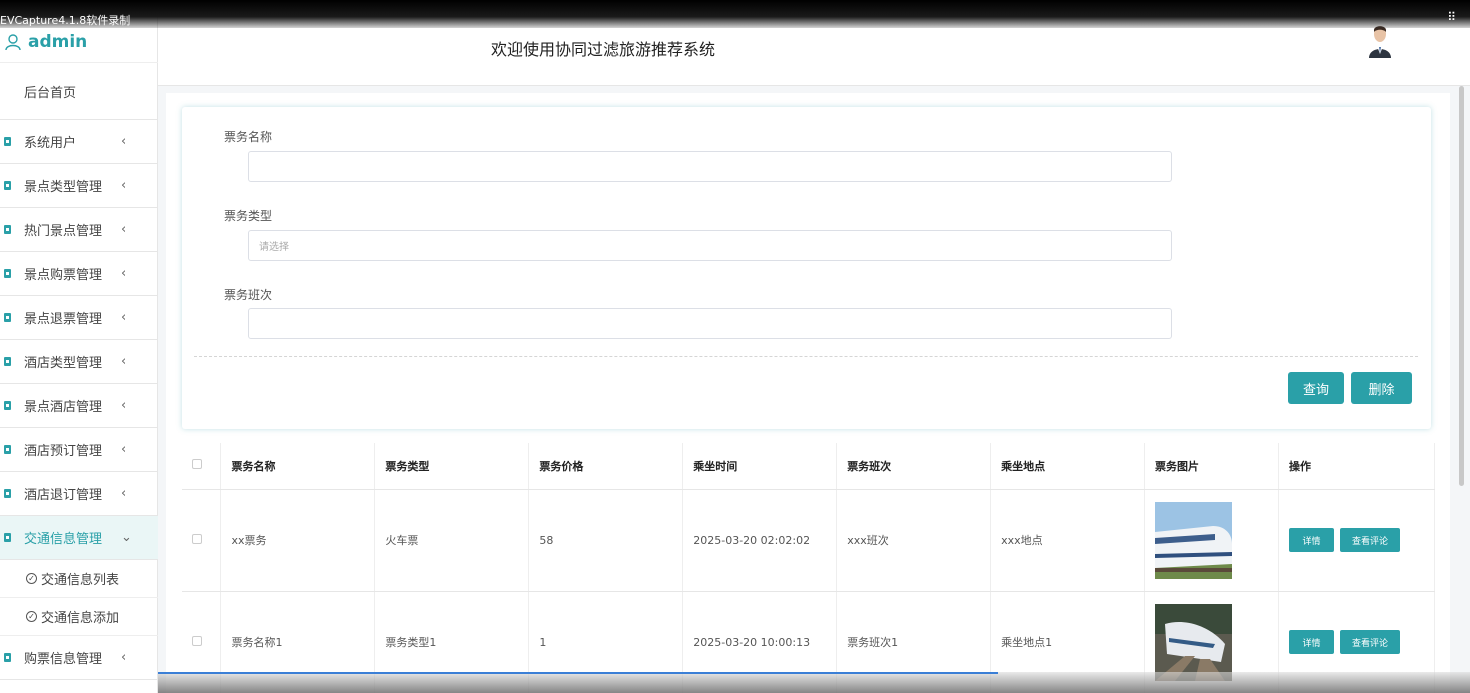 This screenshot has height=693, width=1470. Describe the element at coordinates (197, 464) in the screenshot. I see `select-all-checkbox` at that location.